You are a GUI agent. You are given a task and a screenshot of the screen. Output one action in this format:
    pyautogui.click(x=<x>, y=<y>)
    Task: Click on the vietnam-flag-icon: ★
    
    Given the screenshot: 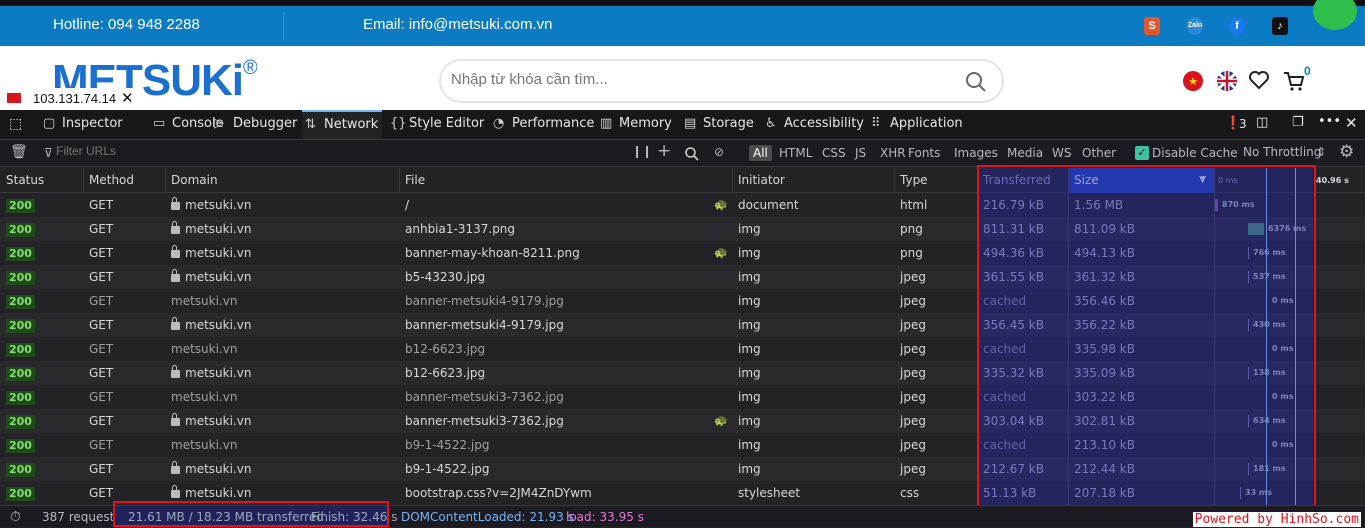 What is the action you would take?
    pyautogui.click(x=1193, y=81)
    